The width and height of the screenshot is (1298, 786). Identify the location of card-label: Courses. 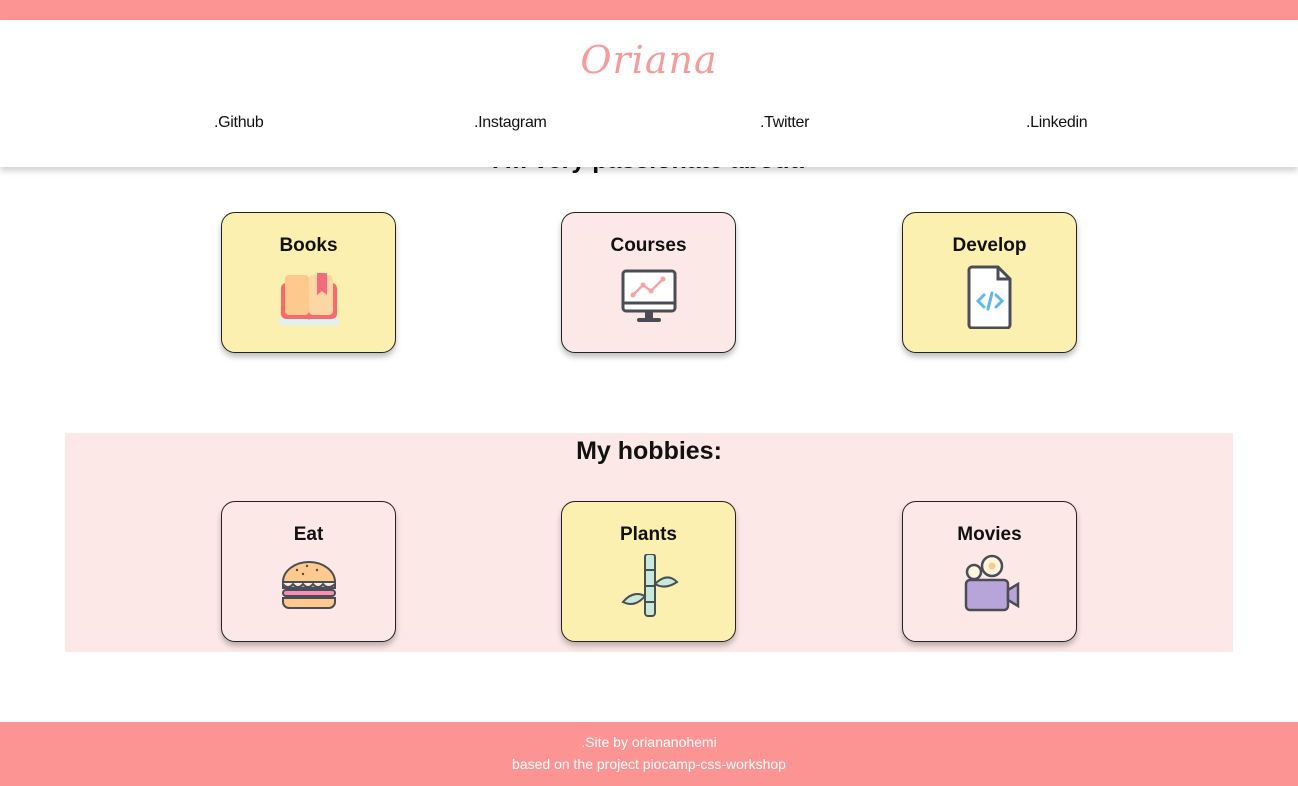
(648, 245).